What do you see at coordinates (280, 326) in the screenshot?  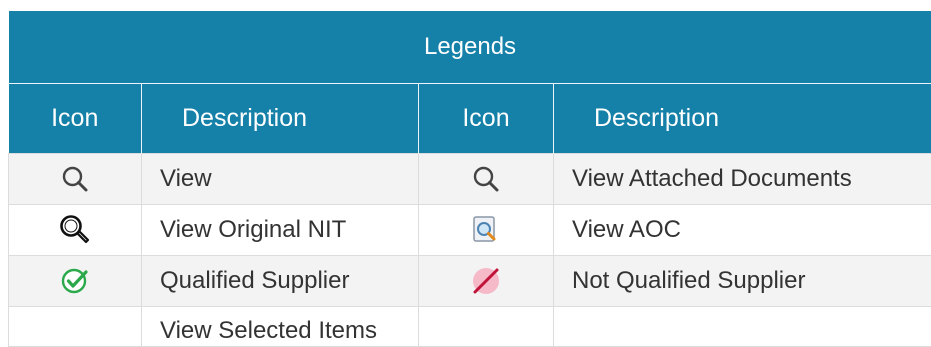 I see `legend-label-view-selected-items: View Selected Items` at bounding box center [280, 326].